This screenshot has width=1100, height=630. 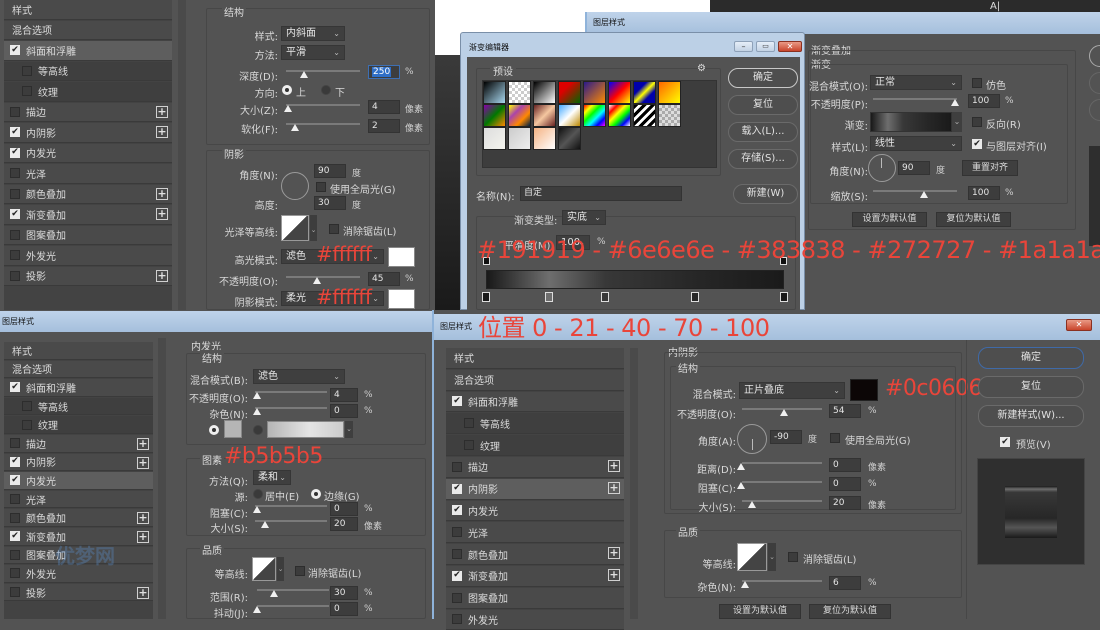 What do you see at coordinates (845, 484) in the screenshot?
I see `is-choke-input: 0` at bounding box center [845, 484].